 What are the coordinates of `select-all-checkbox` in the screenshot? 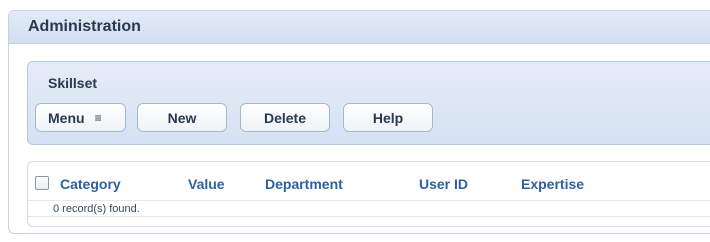 It's located at (42, 183).